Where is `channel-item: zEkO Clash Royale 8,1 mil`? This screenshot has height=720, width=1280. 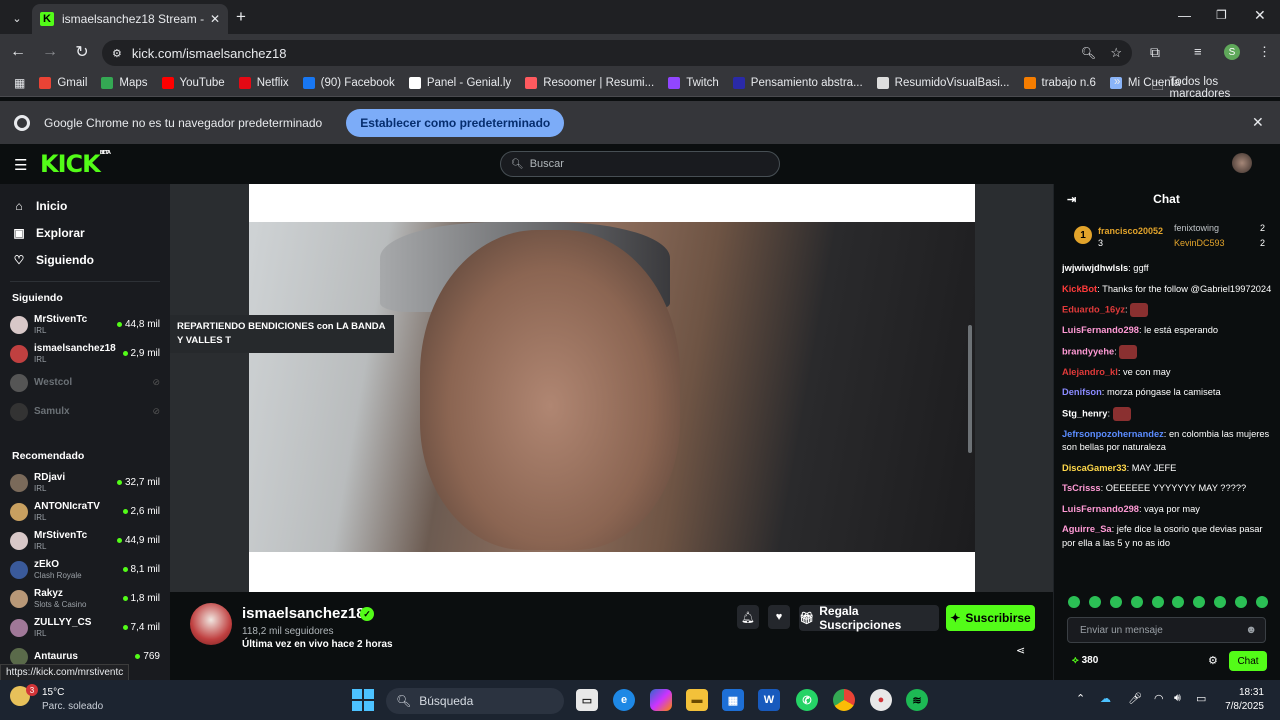 channel-item: zEkO Clash Royale 8,1 mil is located at coordinates (85, 569).